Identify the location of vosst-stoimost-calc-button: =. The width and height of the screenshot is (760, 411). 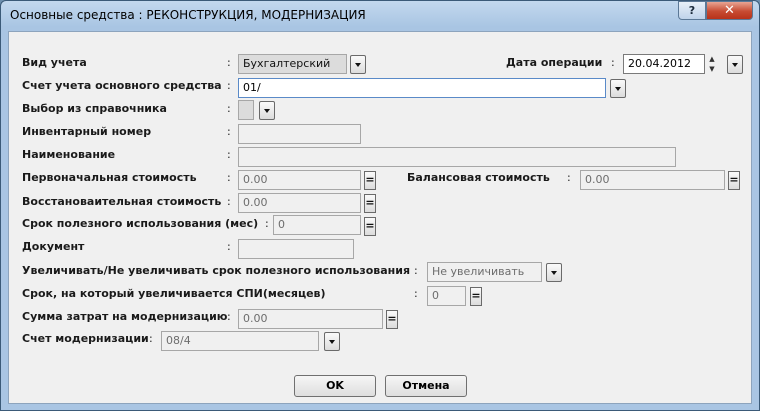
(370, 203).